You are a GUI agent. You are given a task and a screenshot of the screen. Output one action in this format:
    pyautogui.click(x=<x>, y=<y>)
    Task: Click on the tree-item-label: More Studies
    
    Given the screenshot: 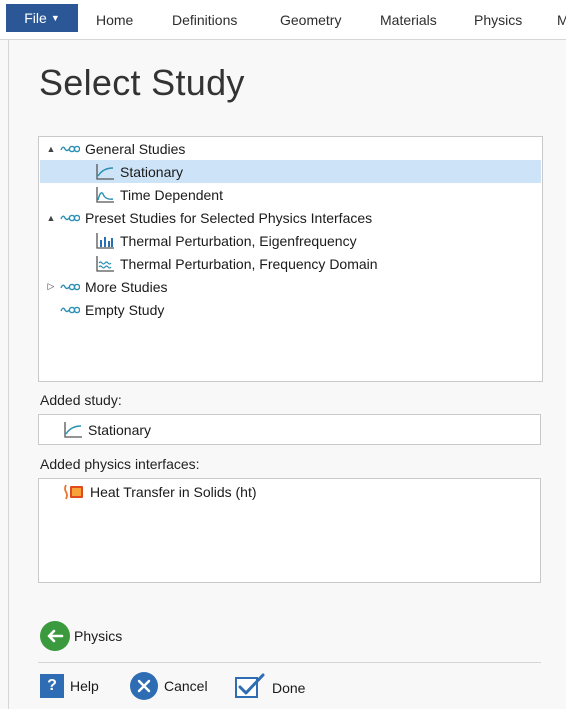 What is the action you would take?
    pyautogui.click(x=126, y=286)
    